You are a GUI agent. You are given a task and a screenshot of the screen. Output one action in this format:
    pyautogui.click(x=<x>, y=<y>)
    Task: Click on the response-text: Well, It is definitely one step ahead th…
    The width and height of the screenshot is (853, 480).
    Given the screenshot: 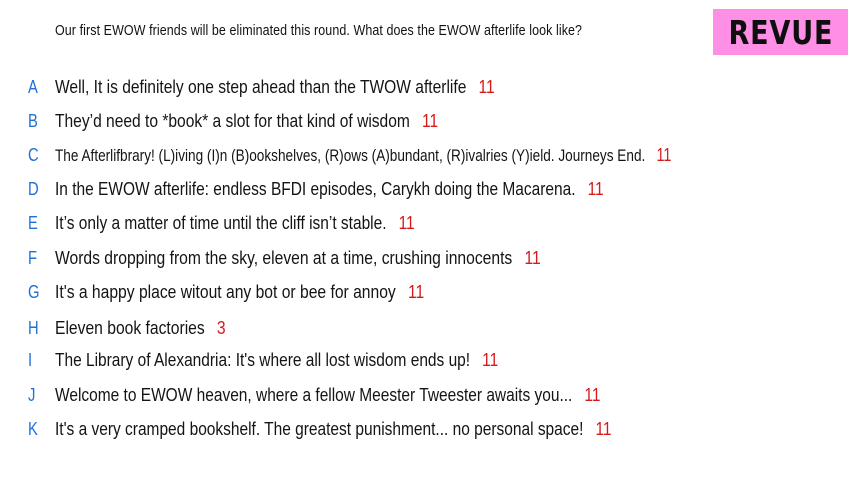 What is the action you would take?
    pyautogui.click(x=261, y=87)
    